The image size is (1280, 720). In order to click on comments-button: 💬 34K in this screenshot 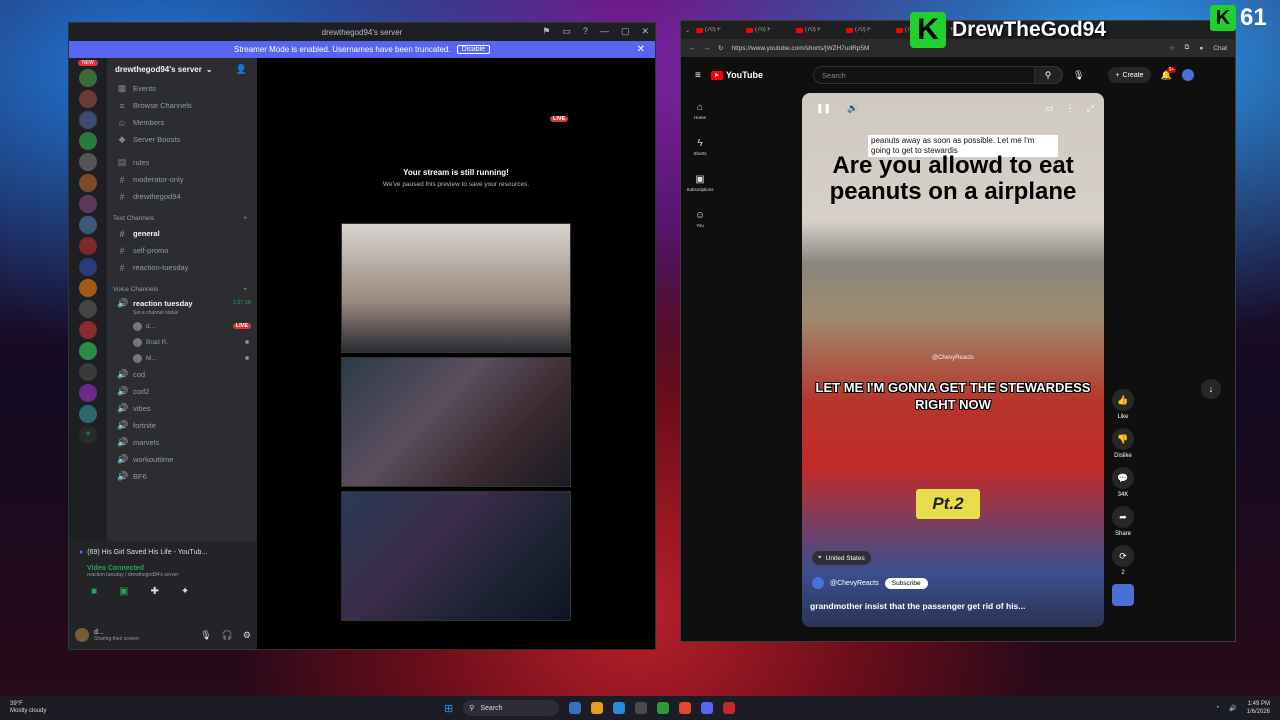, I will do `click(1123, 482)`.